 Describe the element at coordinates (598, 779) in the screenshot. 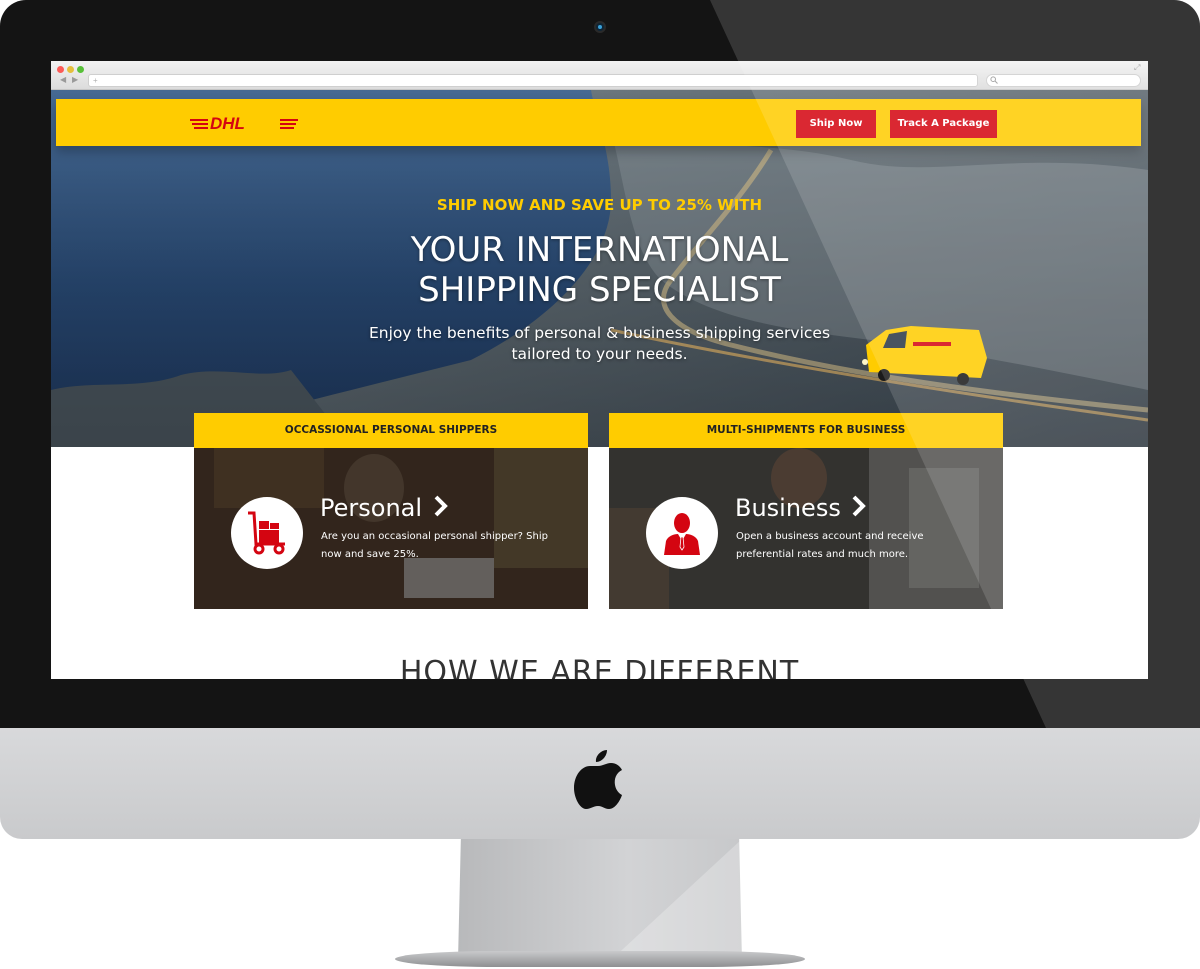

I see `apple-logo-icon` at that location.